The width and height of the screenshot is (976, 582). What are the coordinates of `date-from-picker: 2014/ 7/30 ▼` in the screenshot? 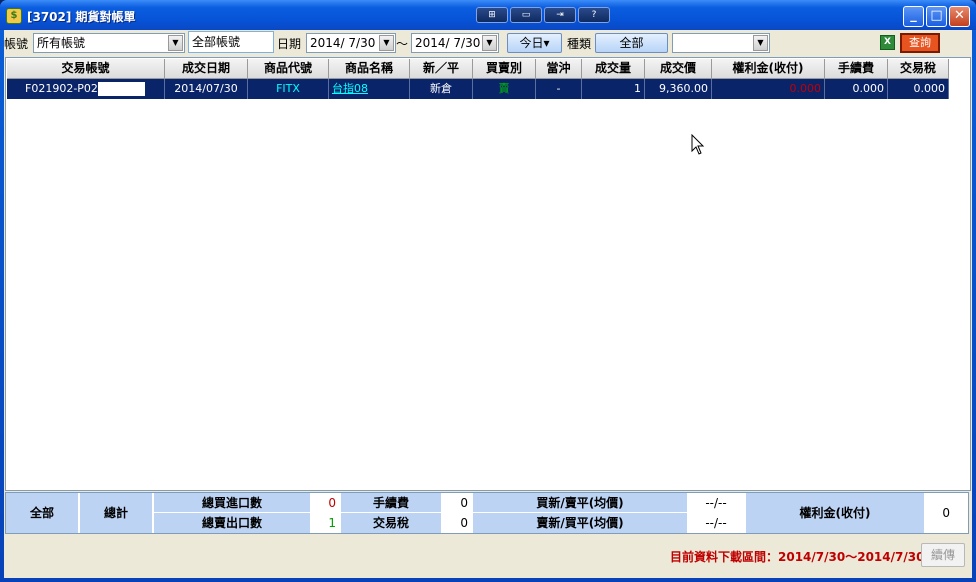 It's located at (351, 43).